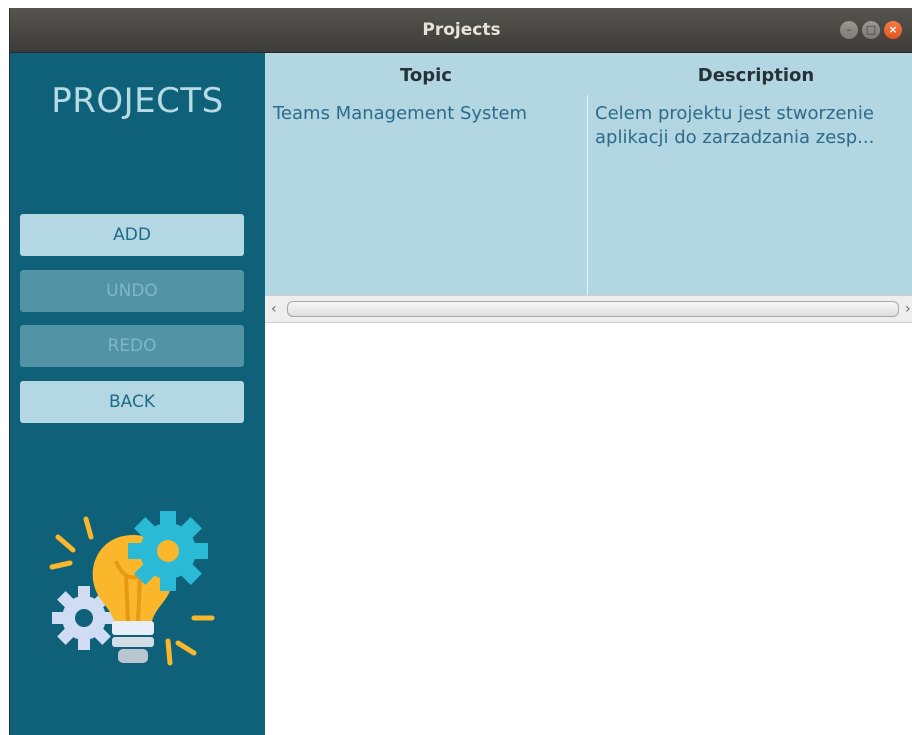  Describe the element at coordinates (734, 113) in the screenshot. I see `description-line-1: Celem projektu jest stworzenie` at that location.